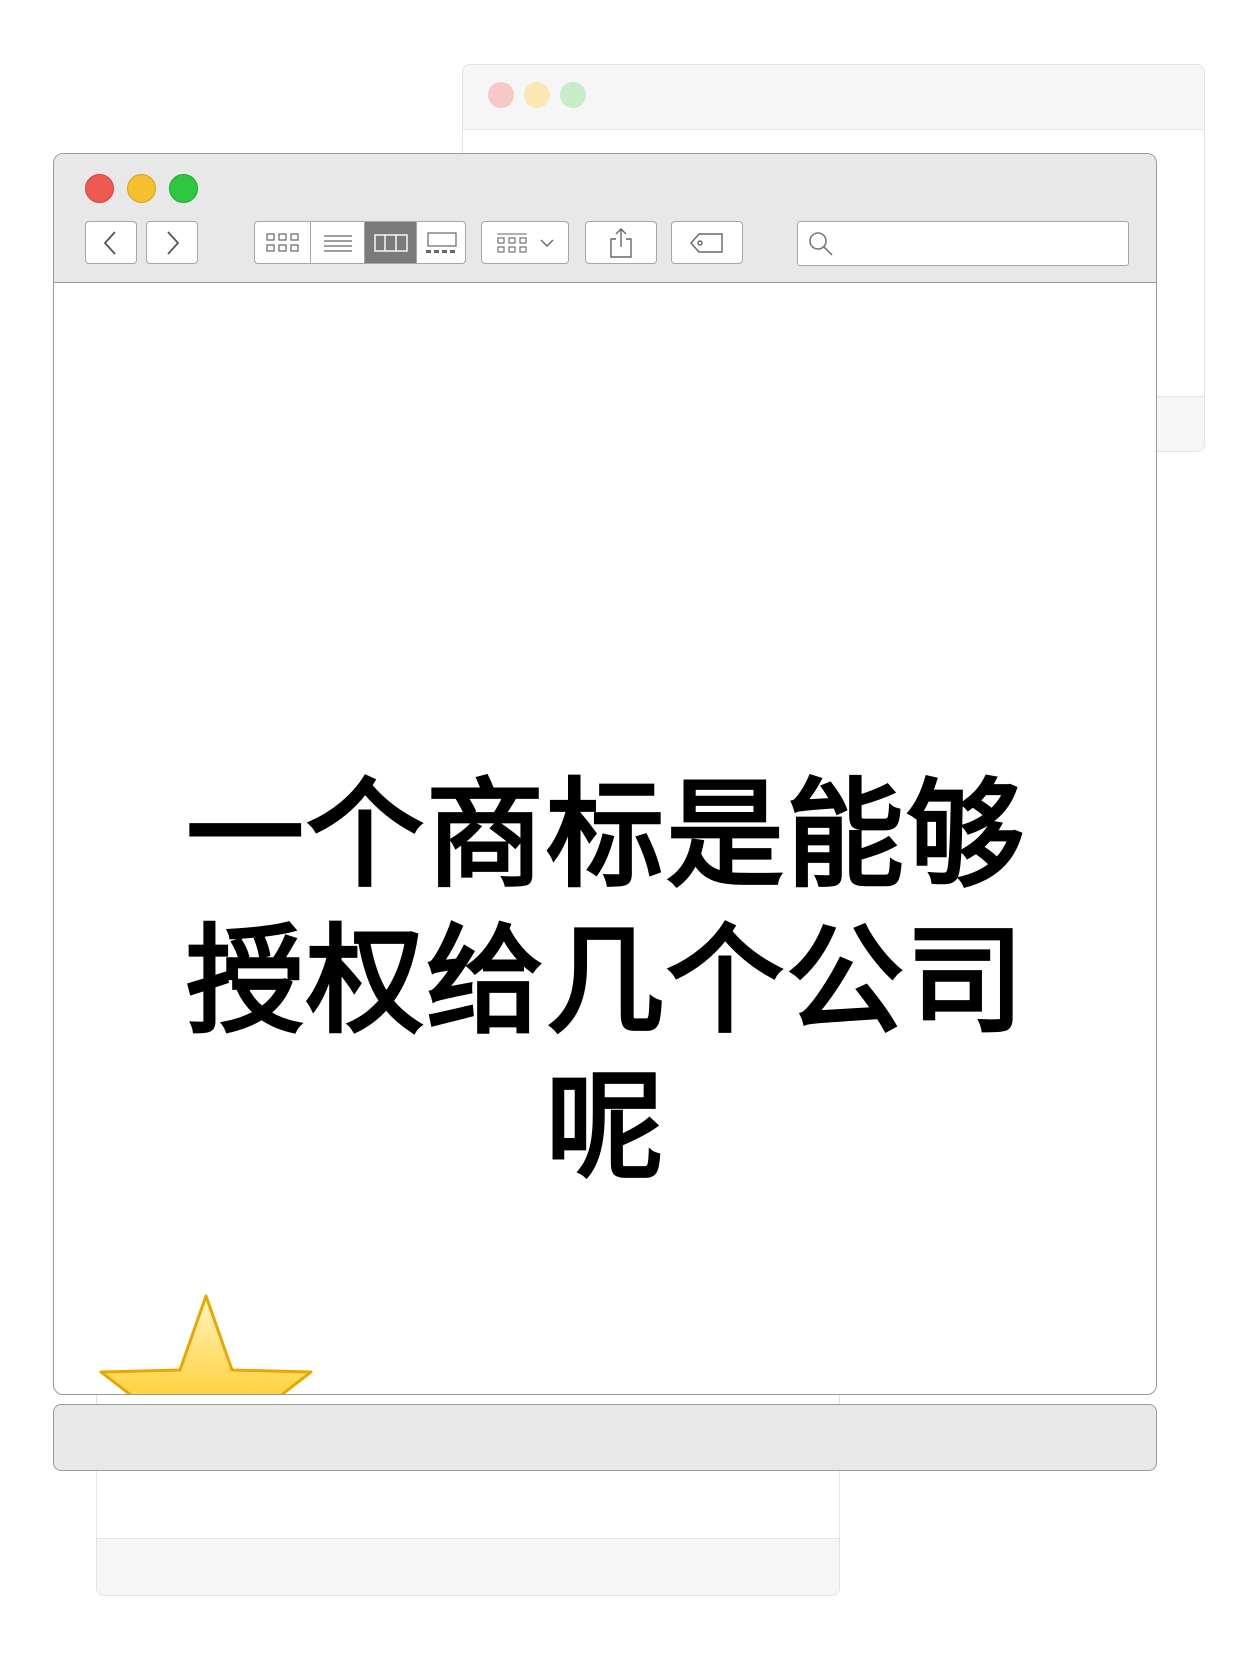  What do you see at coordinates (547, 243) in the screenshot?
I see `chevron-down-icon` at bounding box center [547, 243].